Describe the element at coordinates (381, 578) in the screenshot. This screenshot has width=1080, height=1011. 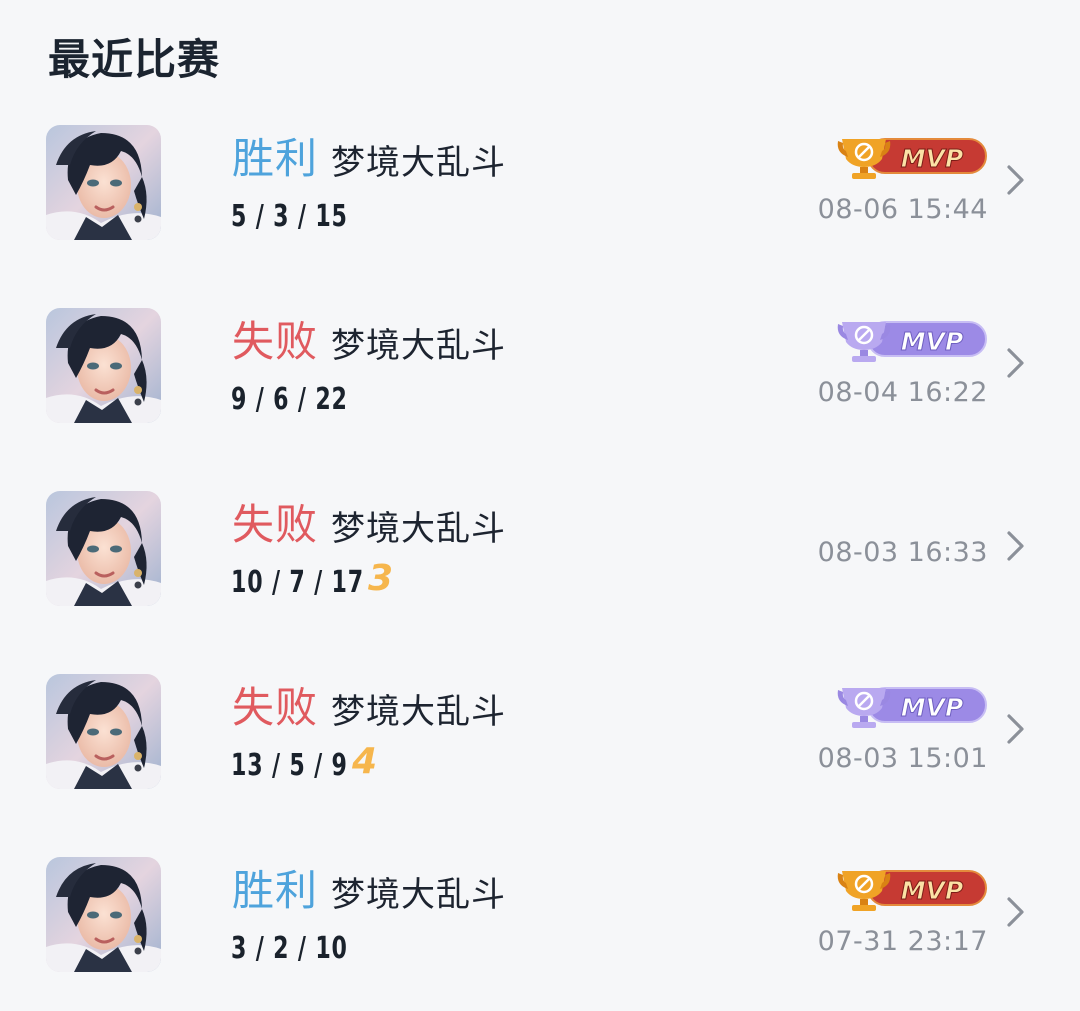
I see `streak-count: 3` at that location.